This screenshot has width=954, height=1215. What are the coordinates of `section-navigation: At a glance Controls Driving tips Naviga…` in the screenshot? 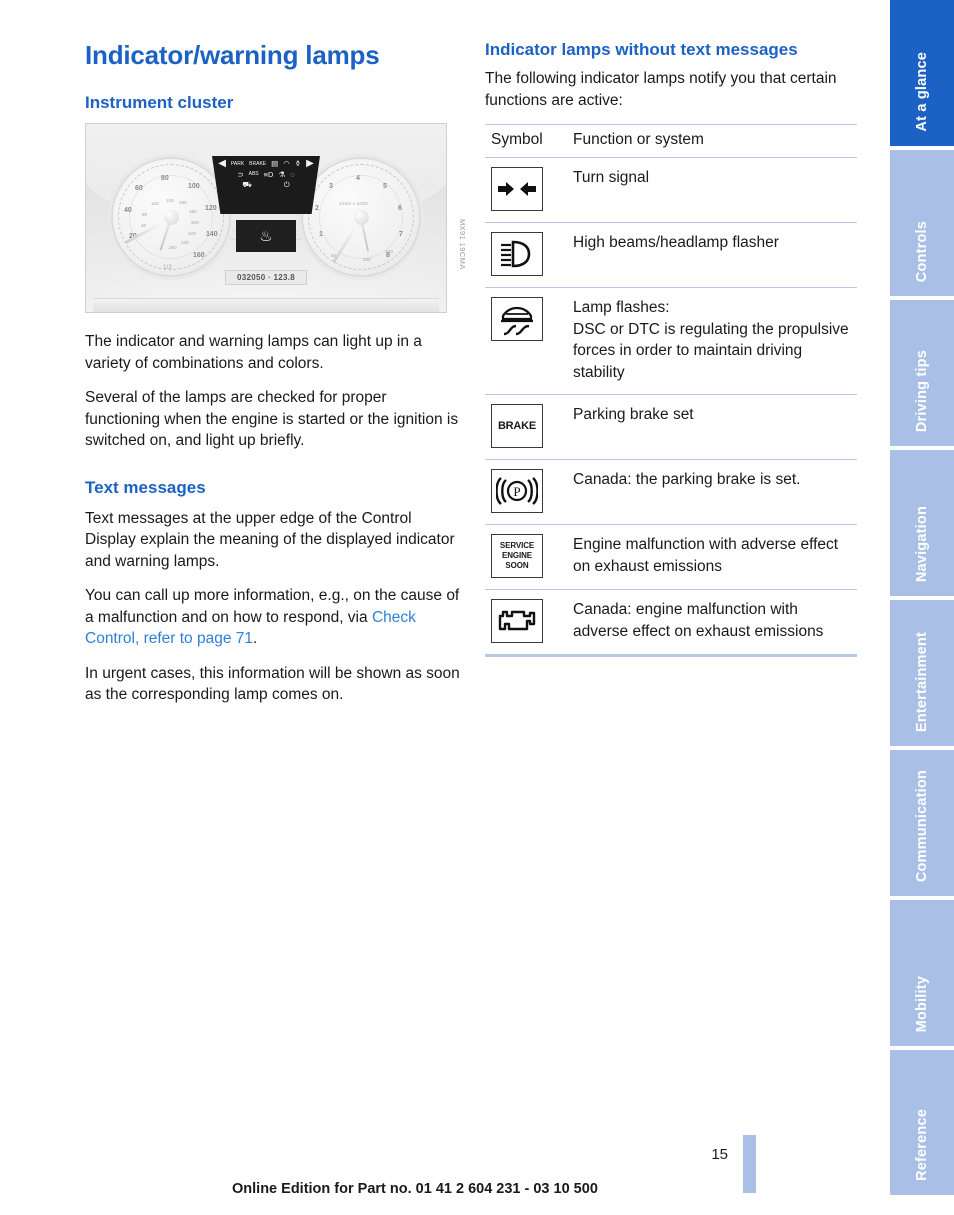 It's located at (922, 607).